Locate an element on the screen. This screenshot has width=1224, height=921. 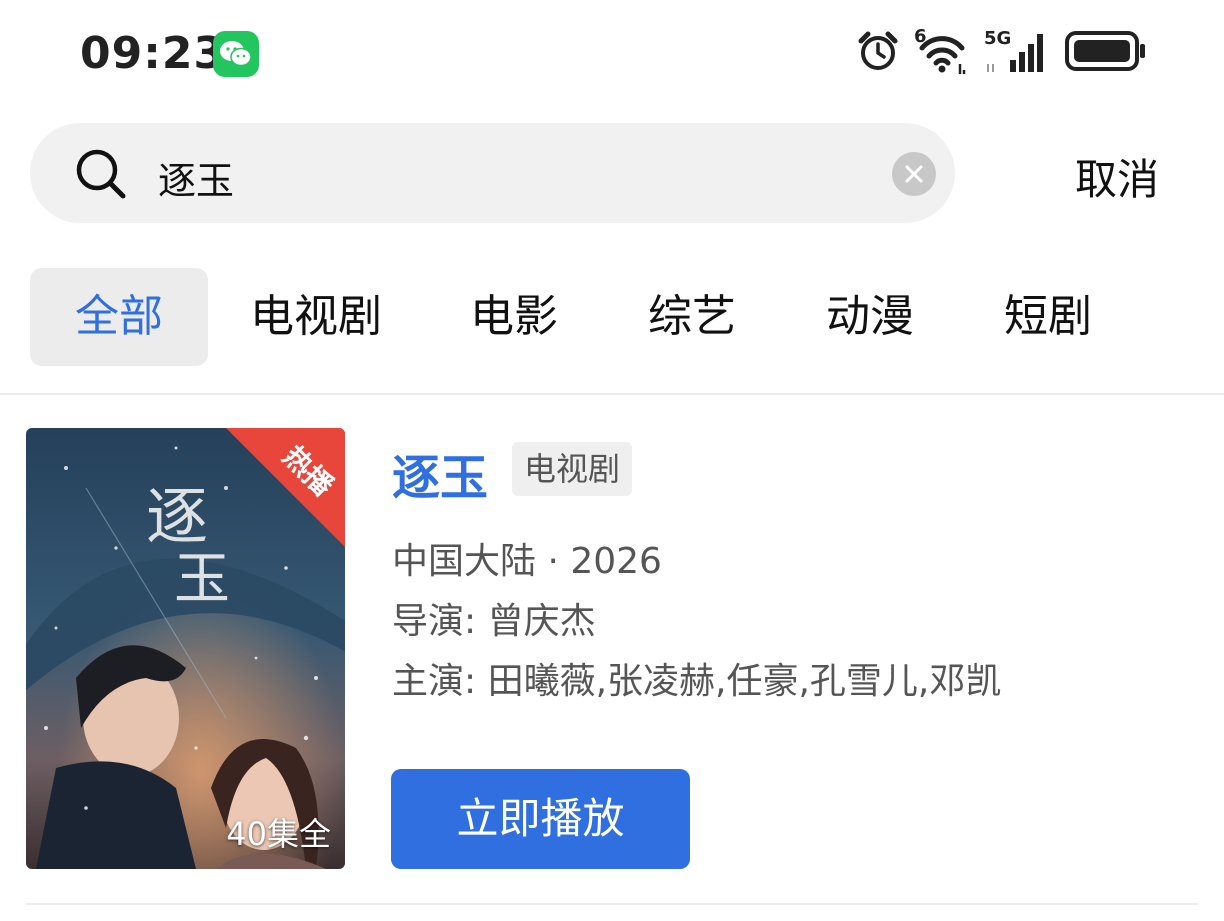
status-bar: 09:23 6 5G is located at coordinates (612, 55).